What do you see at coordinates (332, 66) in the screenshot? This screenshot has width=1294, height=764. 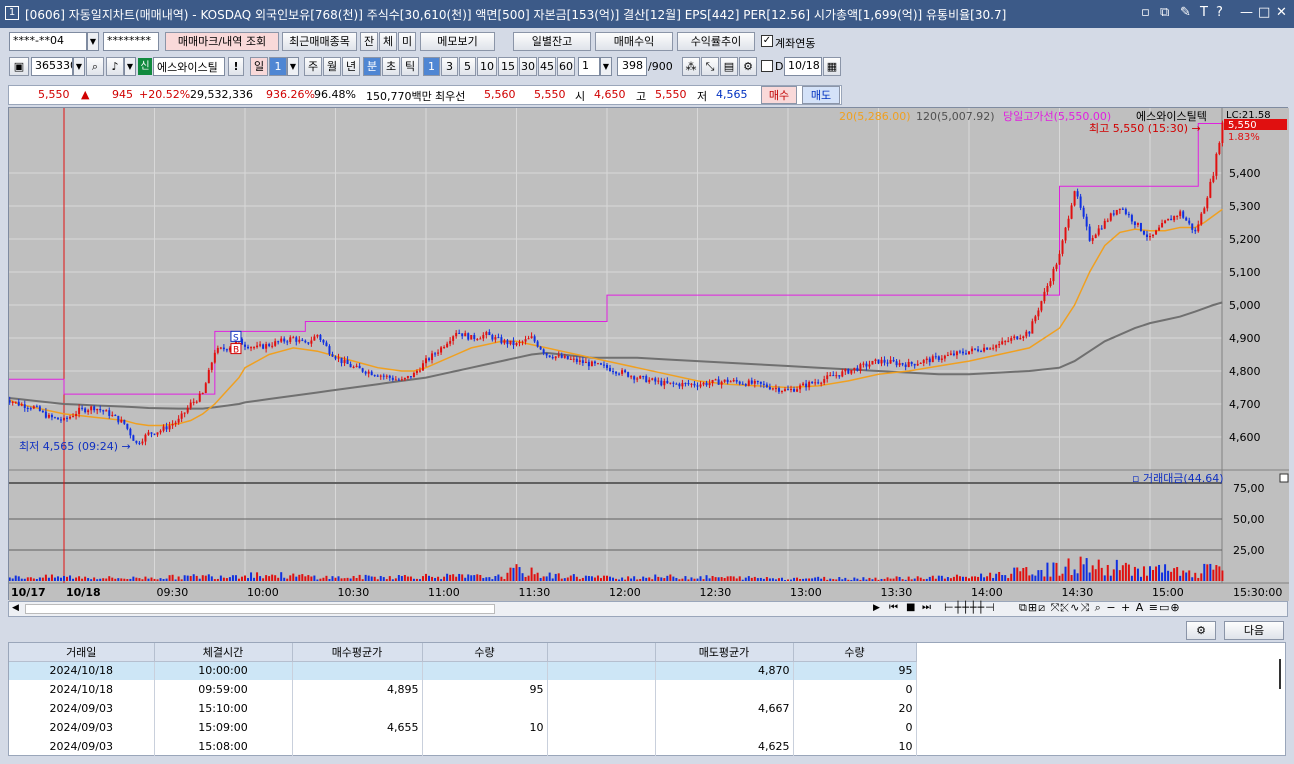 I see `period-month-tab: 월` at bounding box center [332, 66].